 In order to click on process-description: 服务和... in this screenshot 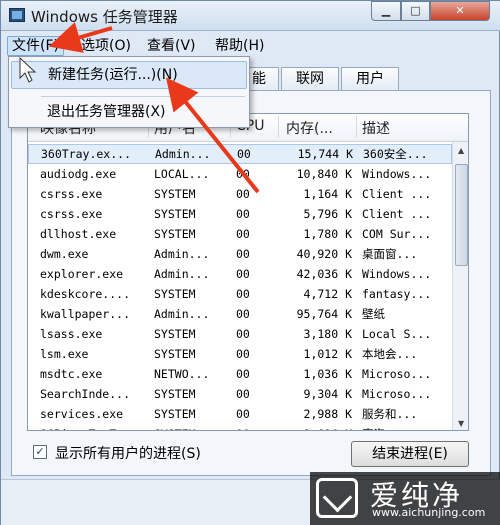, I will do `click(390, 414)`.